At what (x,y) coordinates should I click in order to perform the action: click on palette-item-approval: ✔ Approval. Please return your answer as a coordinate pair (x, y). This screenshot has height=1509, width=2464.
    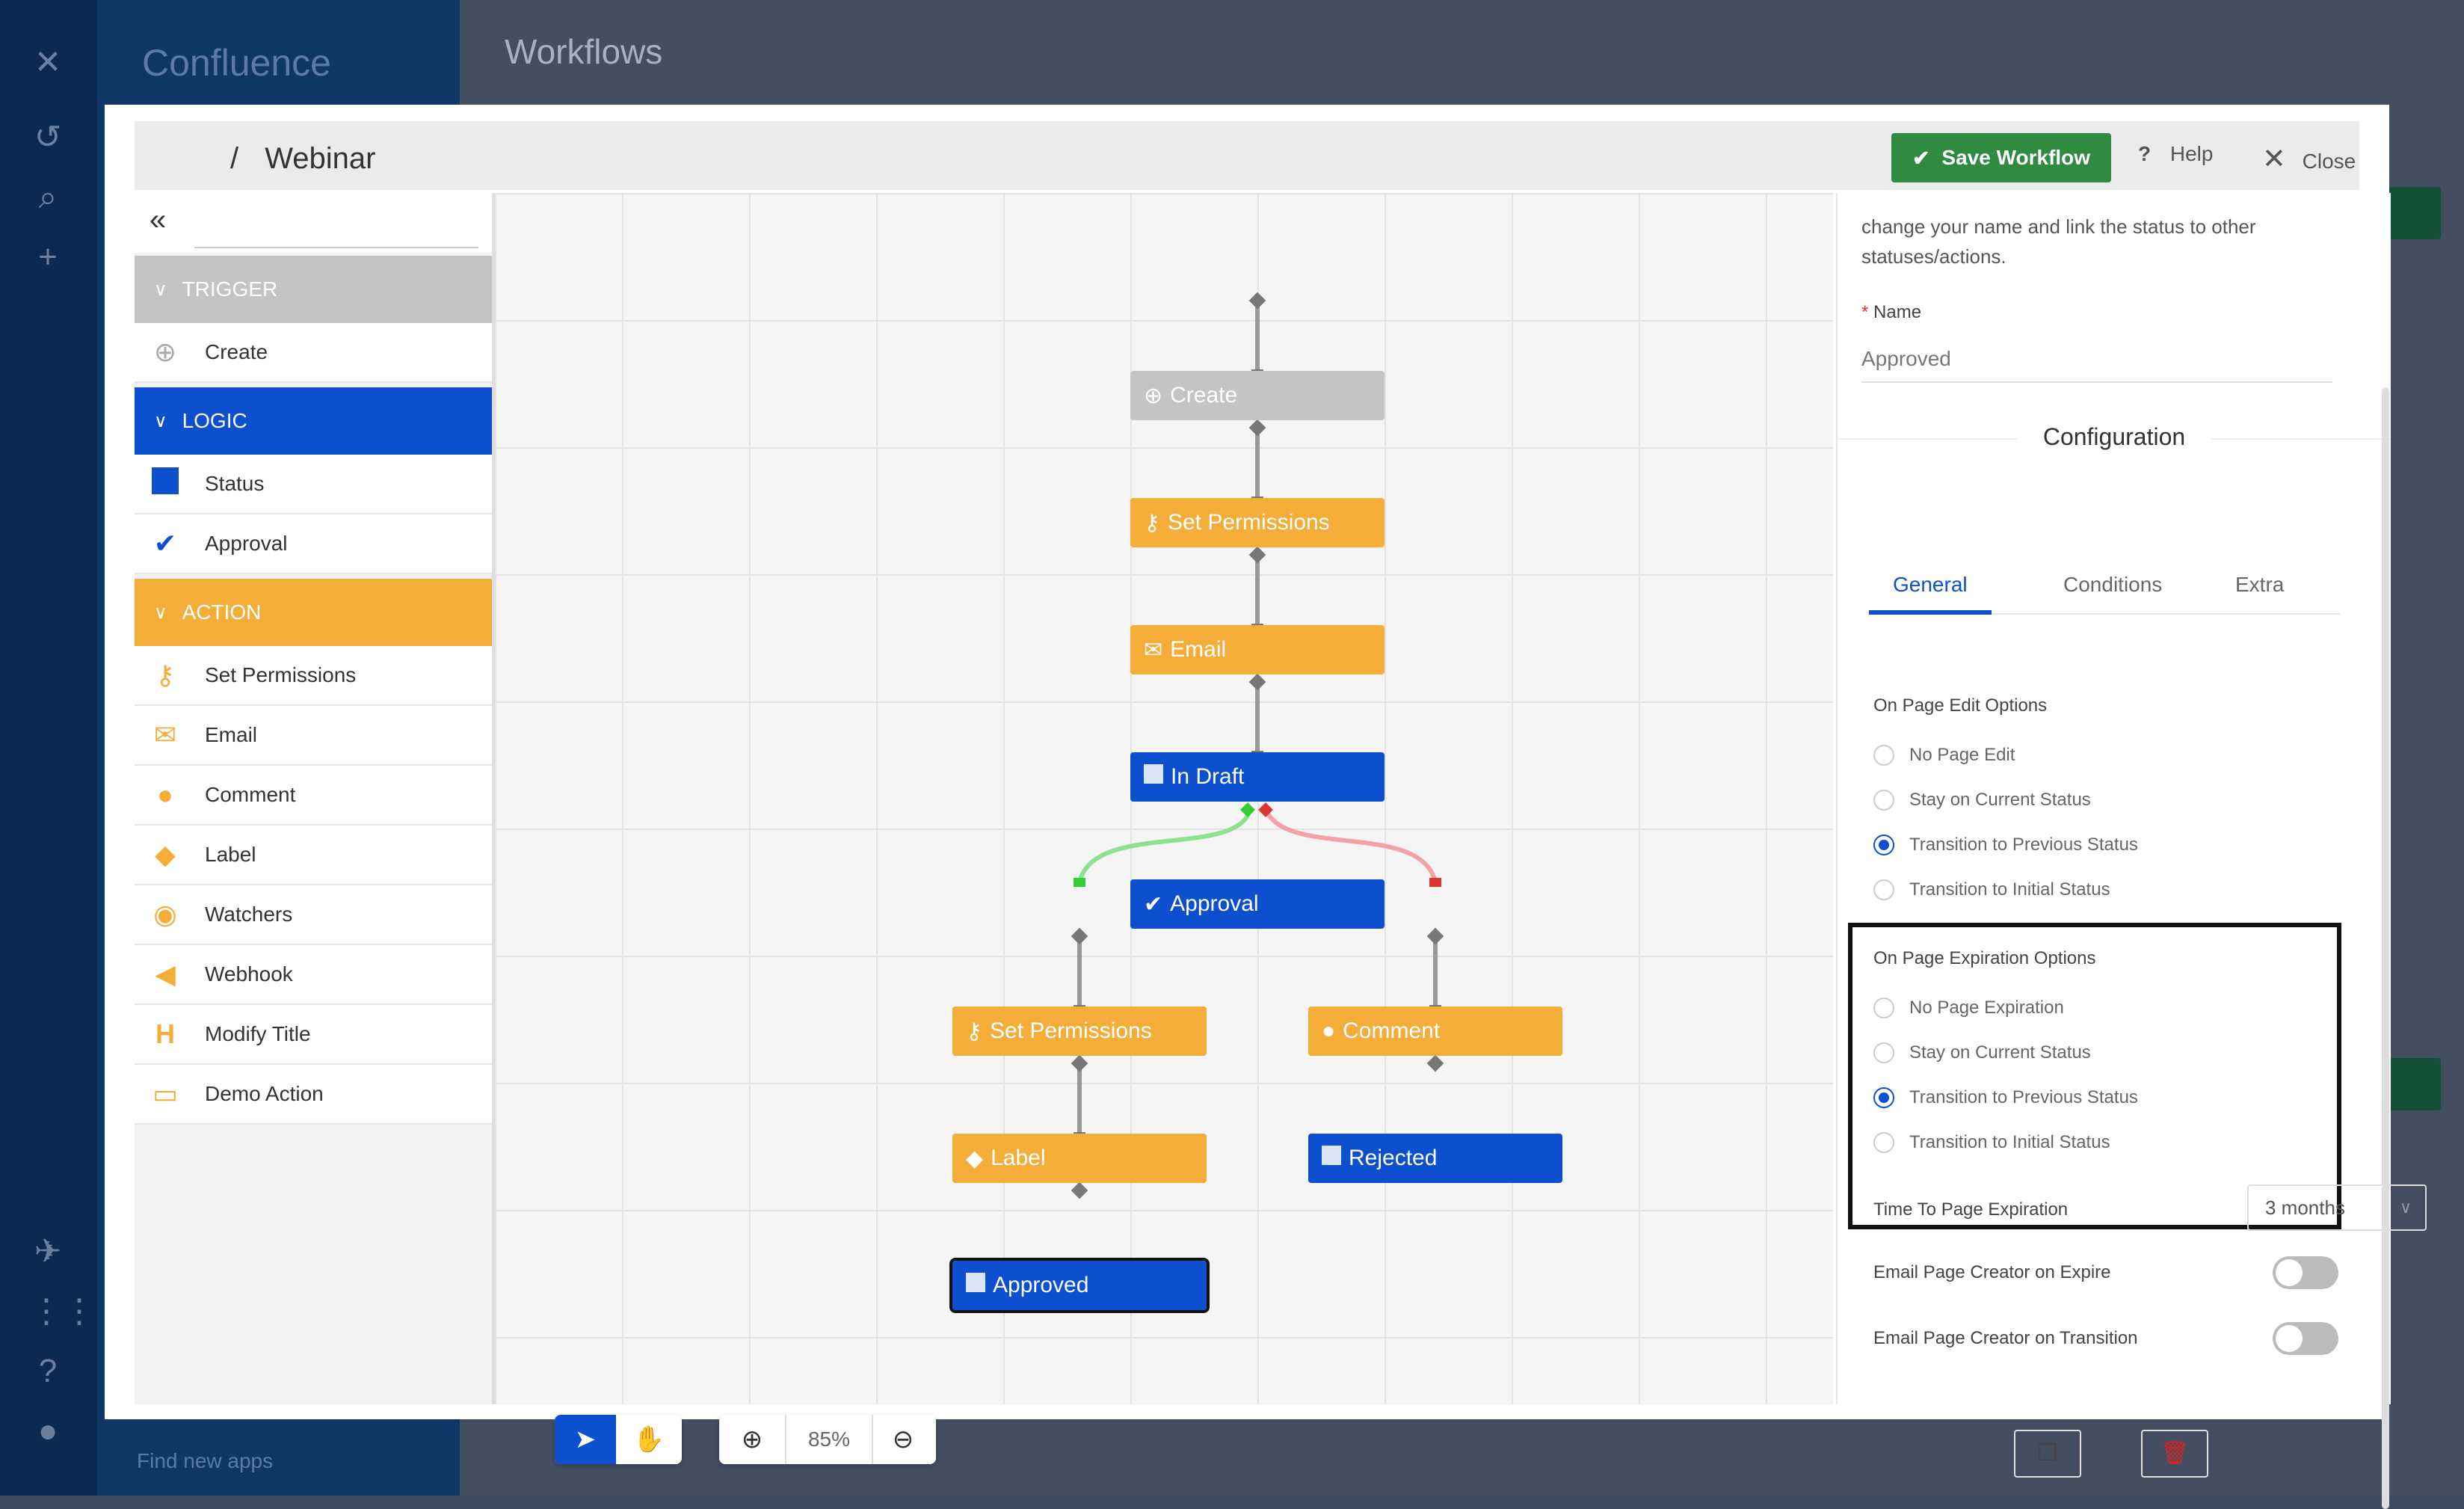
    Looking at the image, I should click on (313, 544).